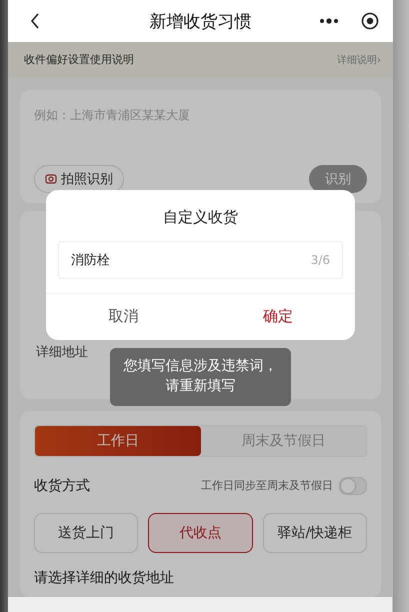 This screenshot has height=612, width=409. I want to click on method-label: 收货方式, so click(62, 485).